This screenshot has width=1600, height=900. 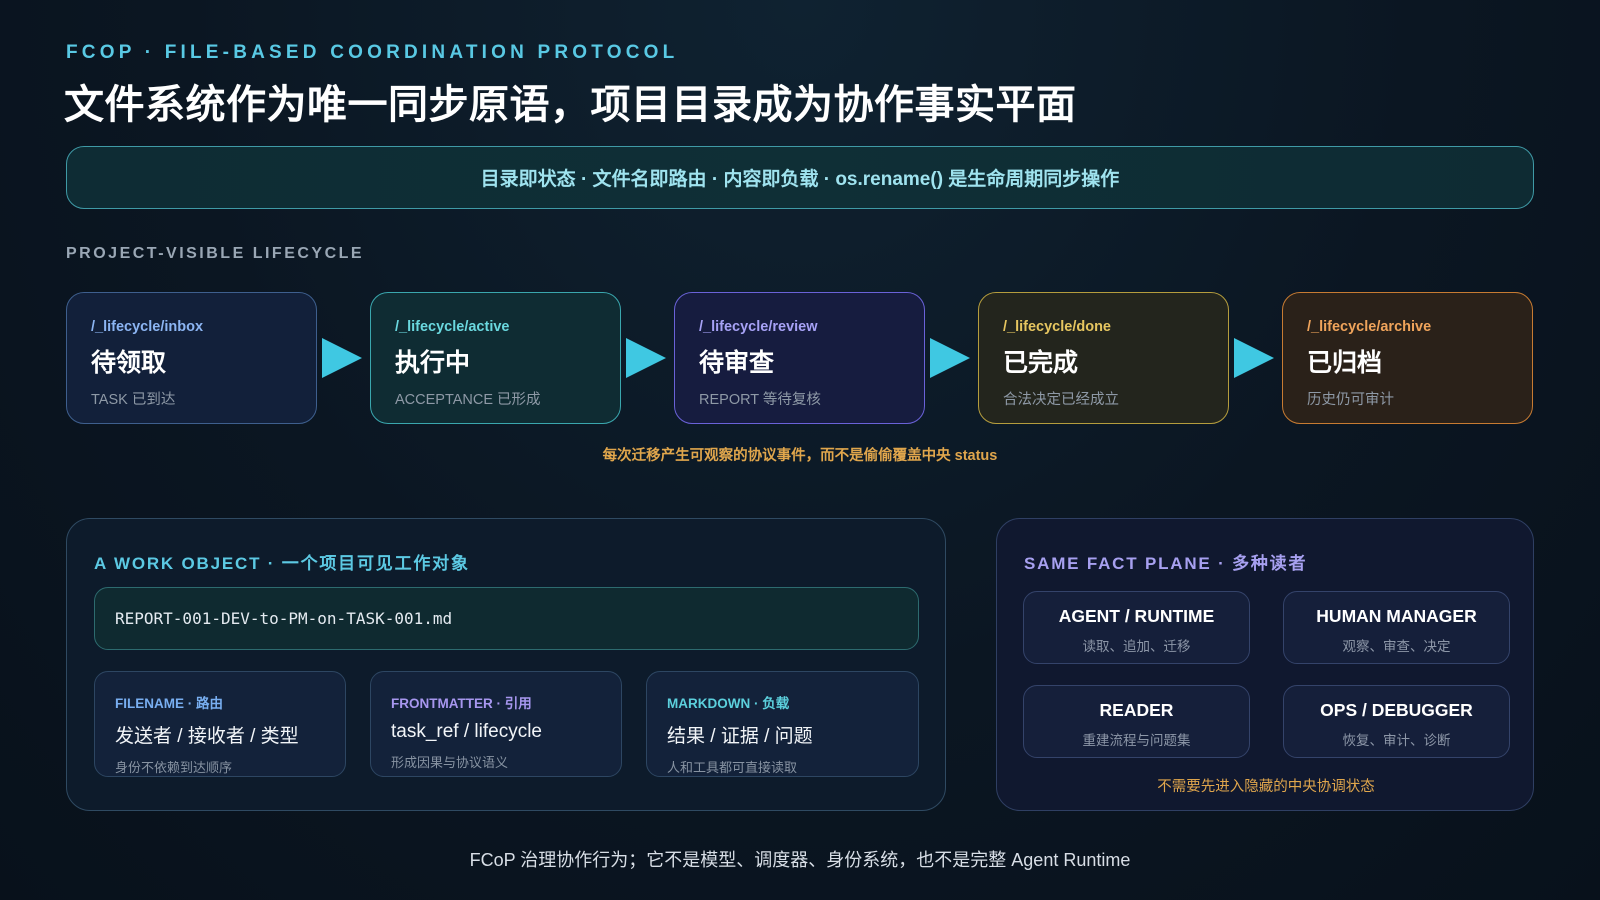 I want to click on page-title: 文件系统作为唯一同步原语，项目目录成为协作事实平面, so click(x=570, y=105).